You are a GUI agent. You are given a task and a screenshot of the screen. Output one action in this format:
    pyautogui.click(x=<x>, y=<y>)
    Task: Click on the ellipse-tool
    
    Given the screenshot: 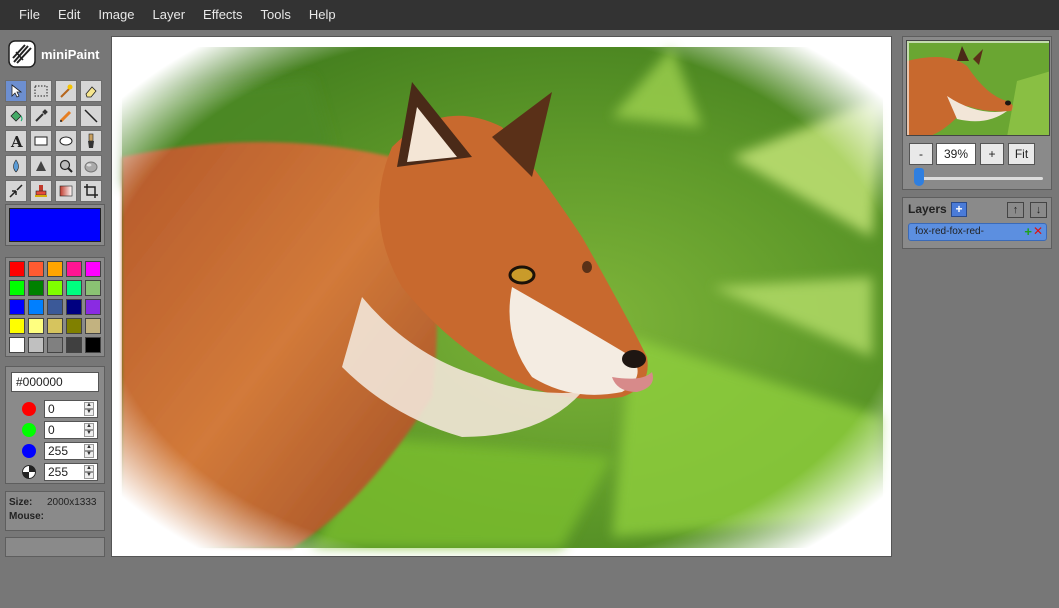 What is the action you would take?
    pyautogui.click(x=66, y=141)
    